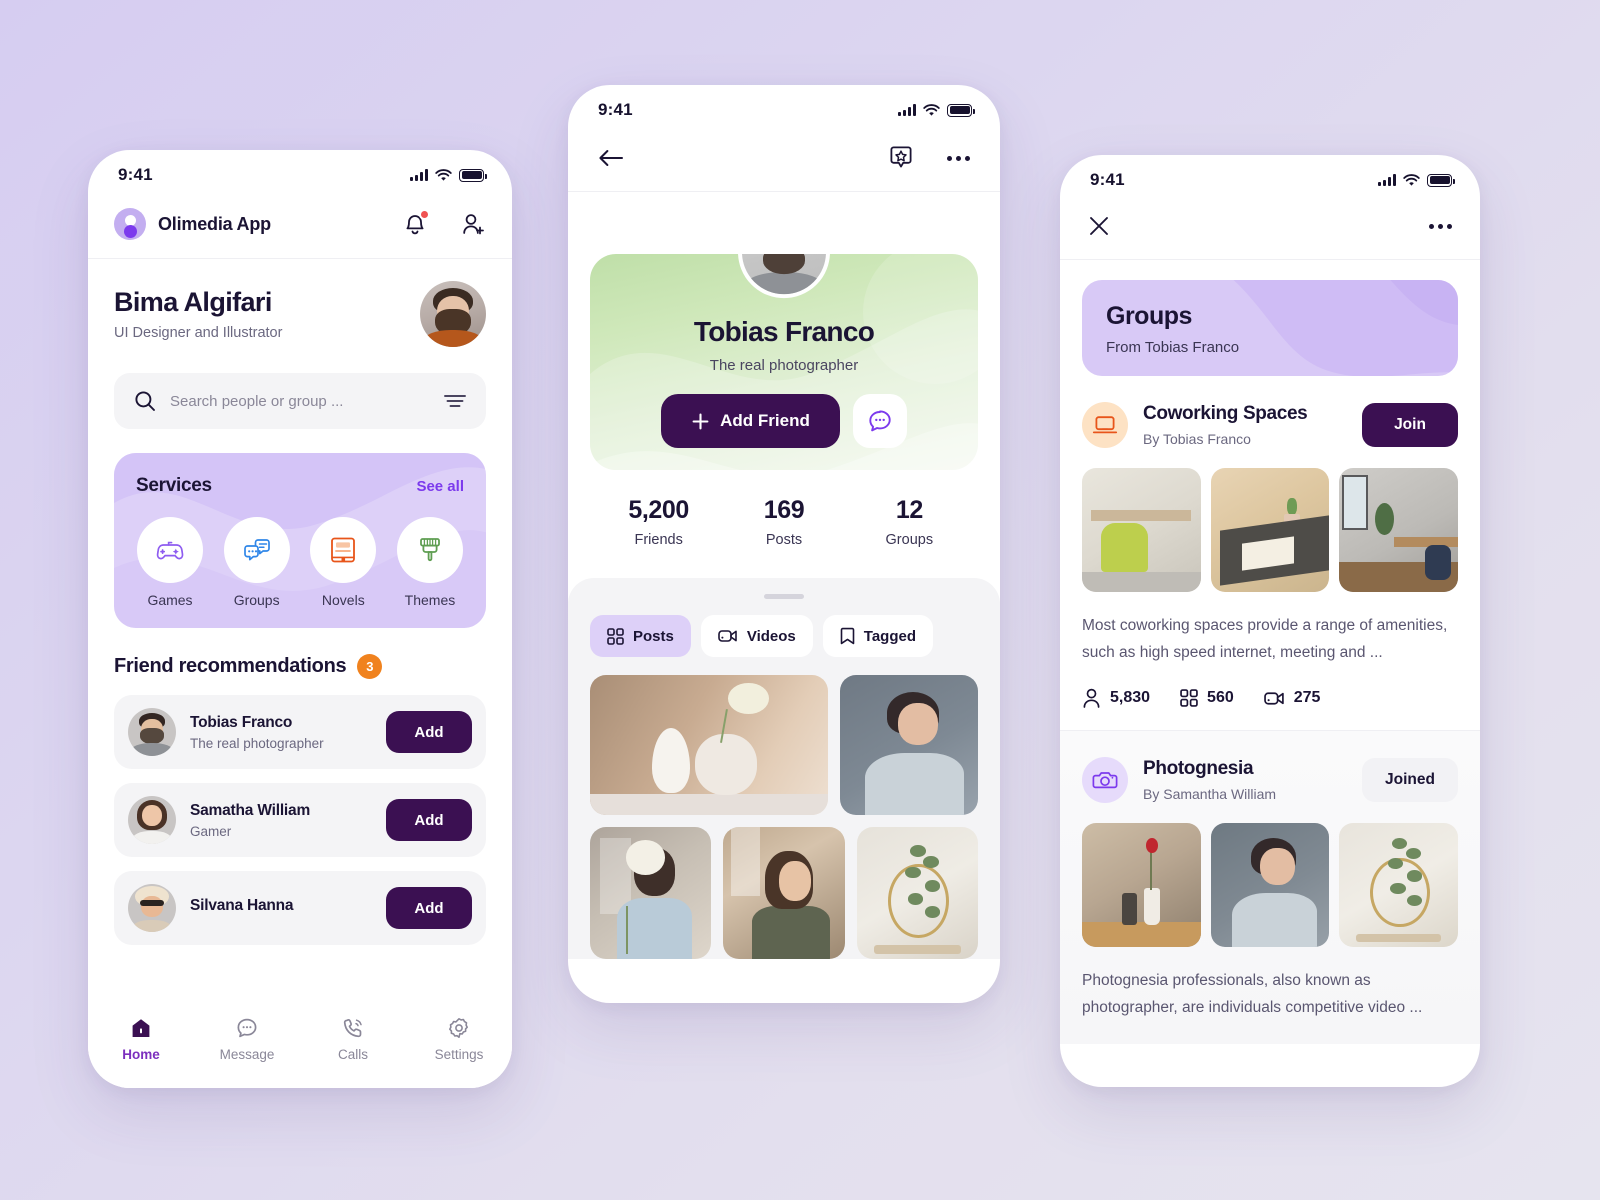 The height and width of the screenshot is (1200, 1600). I want to click on favorite-button, so click(901, 158).